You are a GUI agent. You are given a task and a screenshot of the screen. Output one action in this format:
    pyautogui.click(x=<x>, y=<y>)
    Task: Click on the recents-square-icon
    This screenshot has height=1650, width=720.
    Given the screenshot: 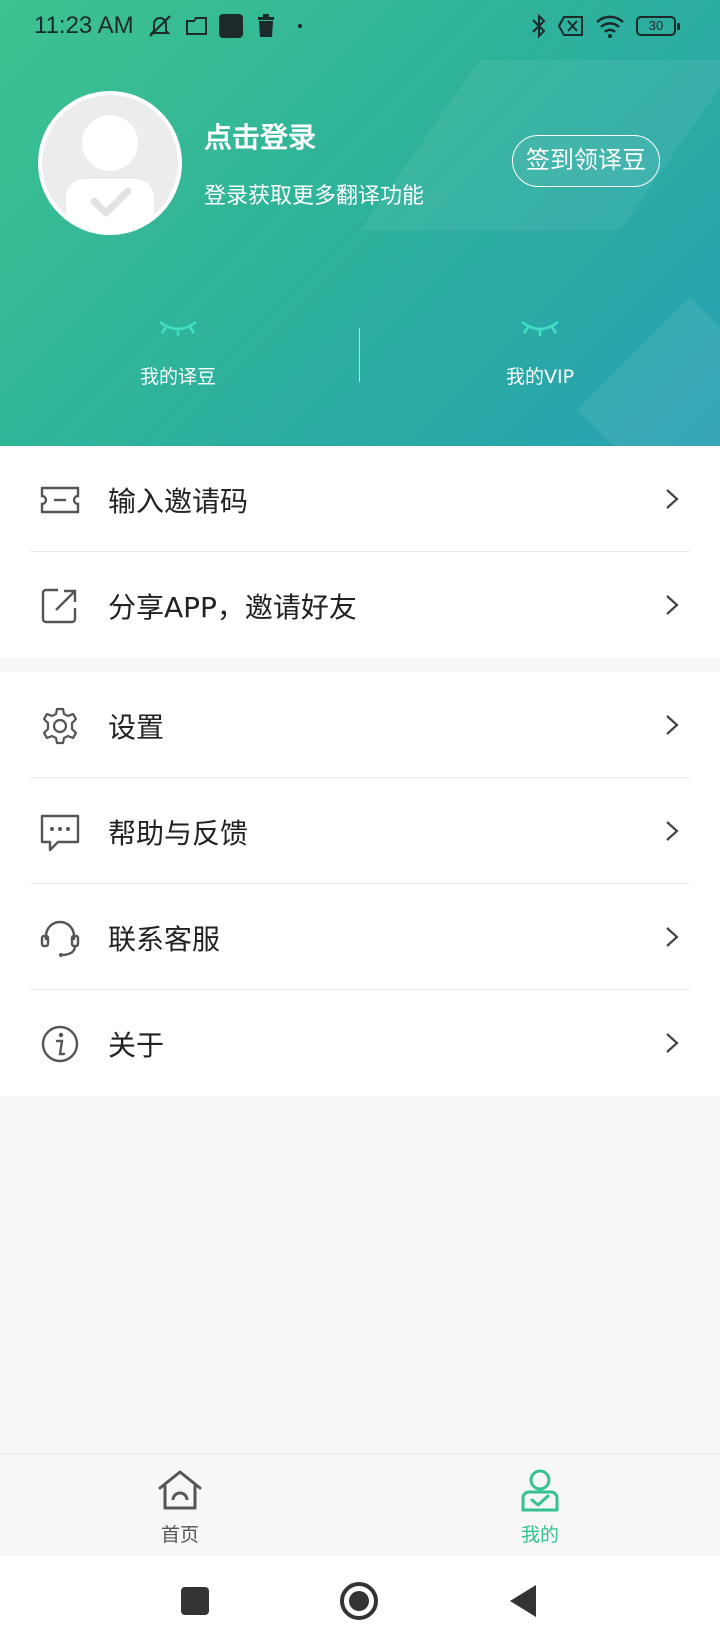 What is the action you would take?
    pyautogui.click(x=195, y=1601)
    